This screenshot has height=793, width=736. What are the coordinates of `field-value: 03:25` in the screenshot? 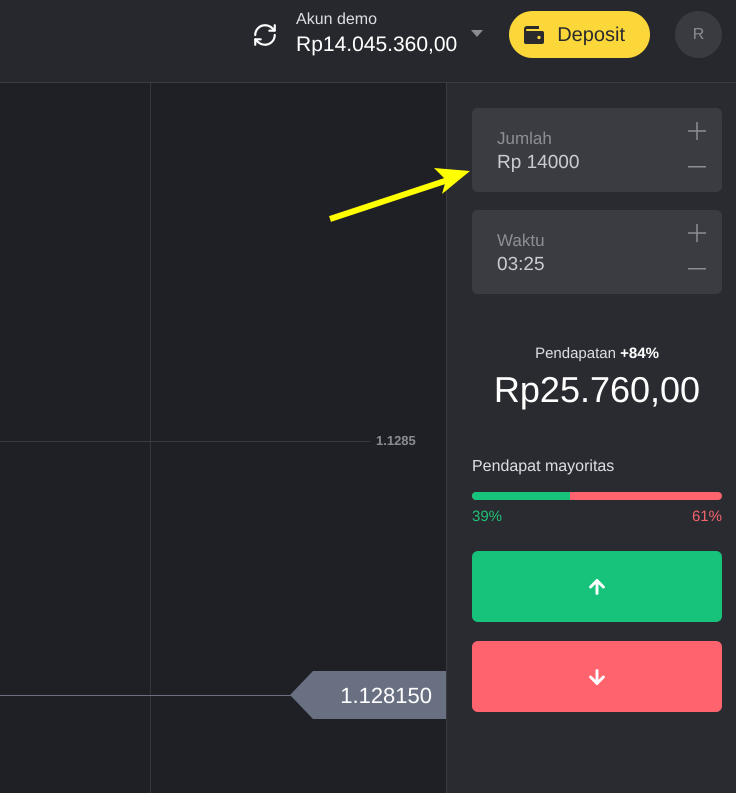 It's located at (521, 265).